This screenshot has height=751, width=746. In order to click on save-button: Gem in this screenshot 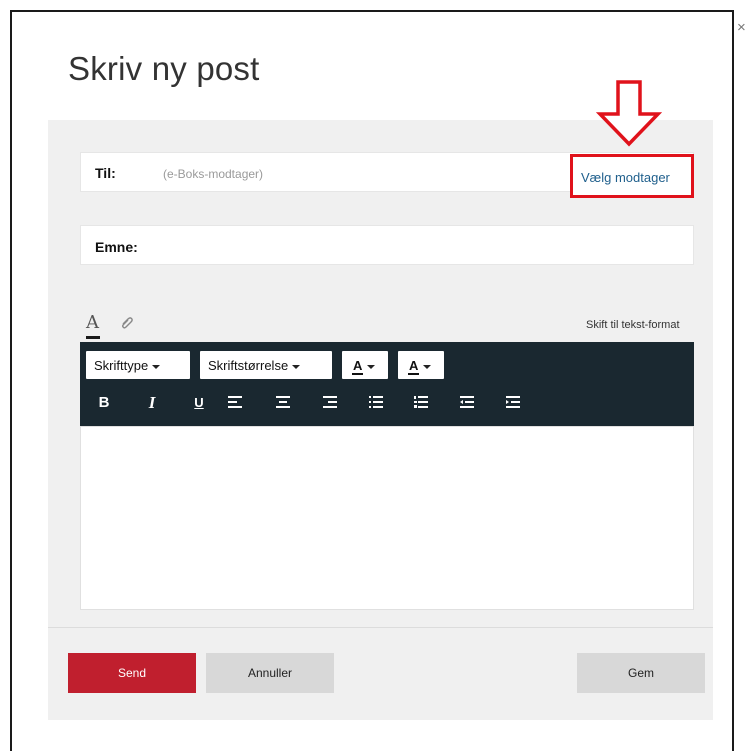, I will do `click(641, 673)`.